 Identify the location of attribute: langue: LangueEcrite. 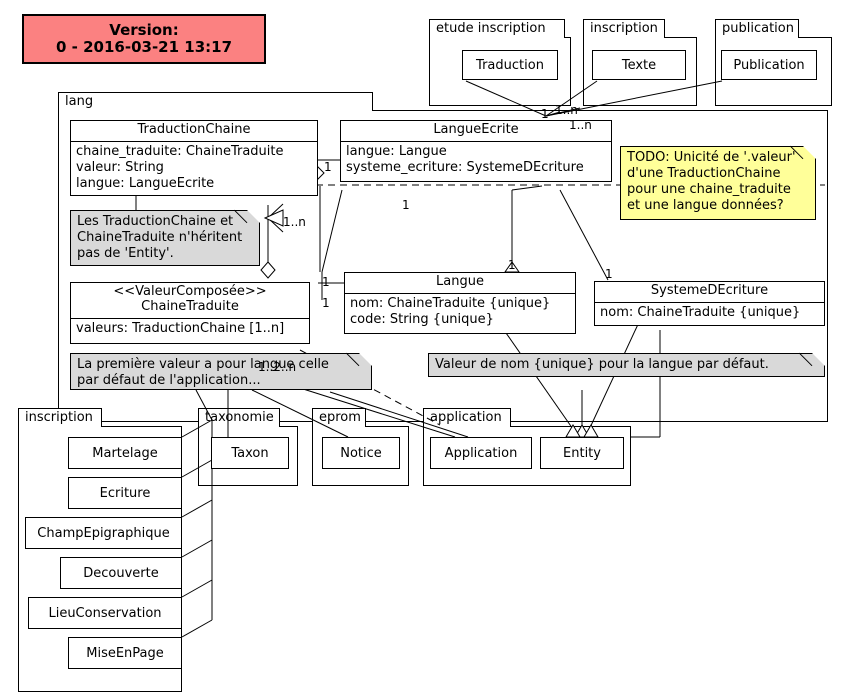
(145, 184).